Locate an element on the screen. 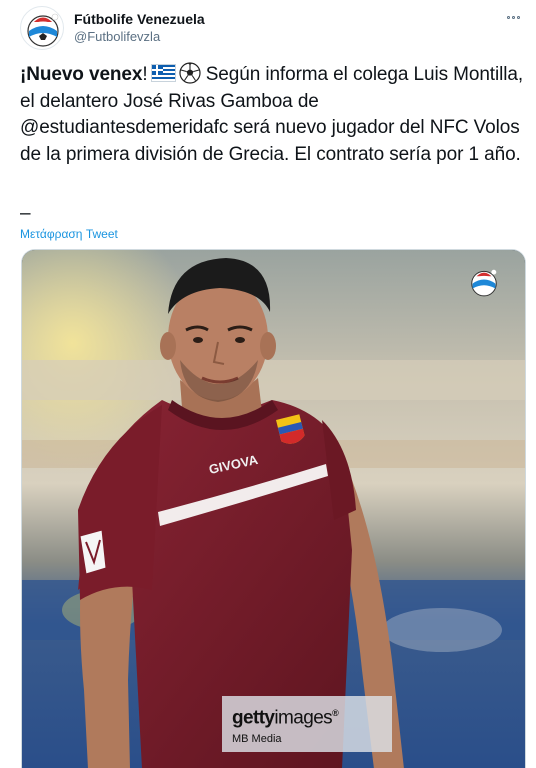  futbolife-logo-icon is located at coordinates (43, 30).